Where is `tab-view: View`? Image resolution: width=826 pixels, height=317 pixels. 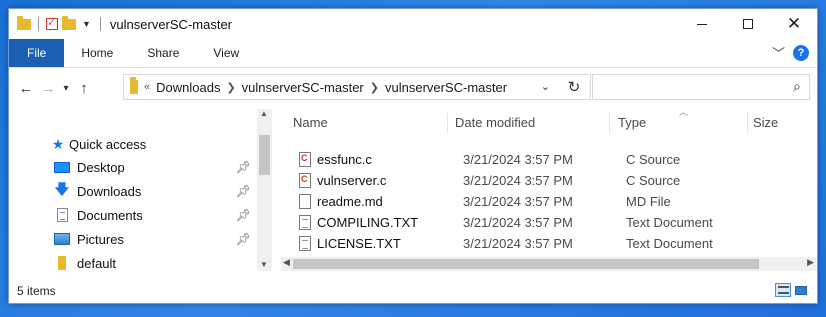
tab-view: View is located at coordinates (226, 53).